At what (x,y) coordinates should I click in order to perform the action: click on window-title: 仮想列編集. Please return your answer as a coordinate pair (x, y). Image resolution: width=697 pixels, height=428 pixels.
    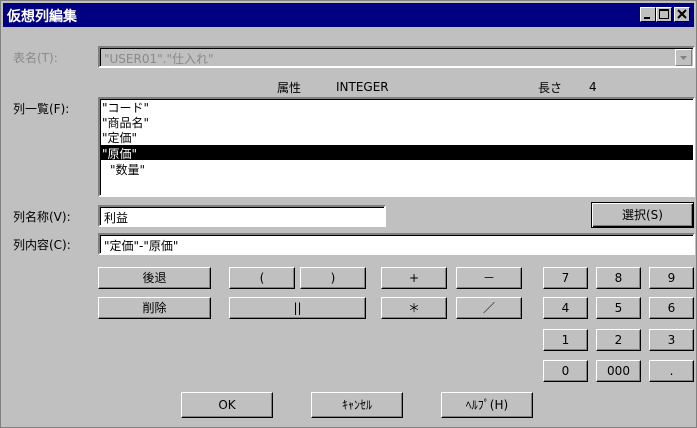
    Looking at the image, I should click on (42, 17).